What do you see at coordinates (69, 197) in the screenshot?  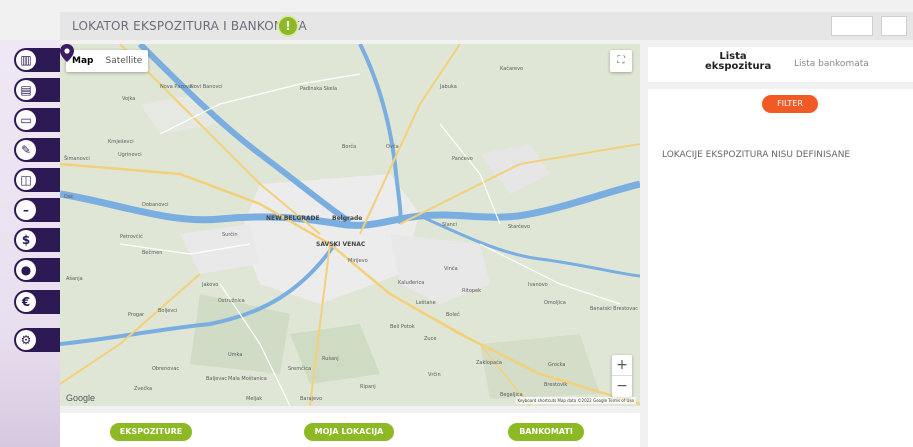 I see `map-label: Dec` at bounding box center [69, 197].